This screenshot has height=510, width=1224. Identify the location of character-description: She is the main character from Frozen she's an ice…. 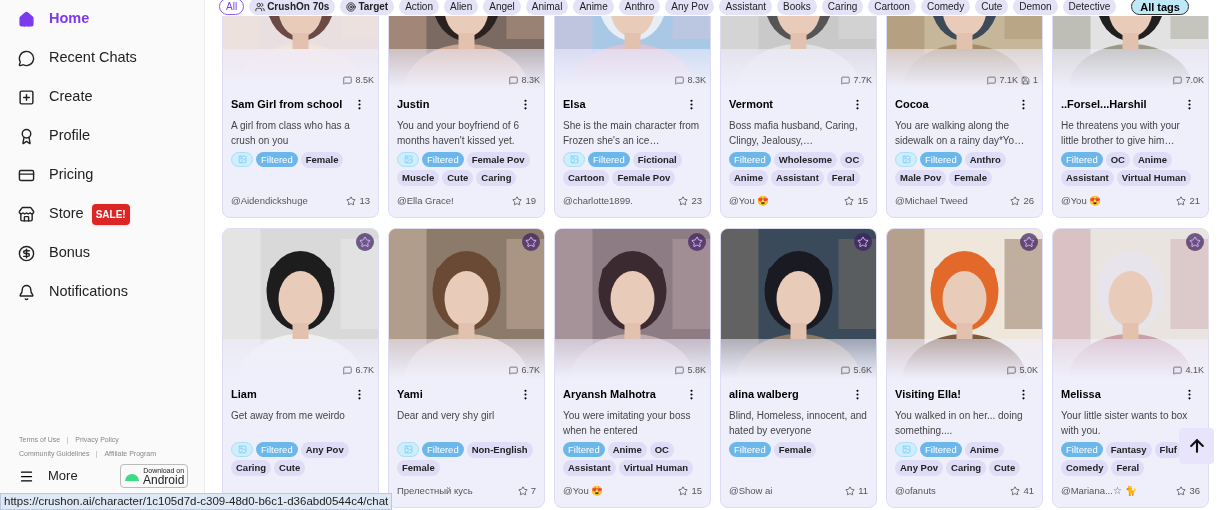
(632, 133).